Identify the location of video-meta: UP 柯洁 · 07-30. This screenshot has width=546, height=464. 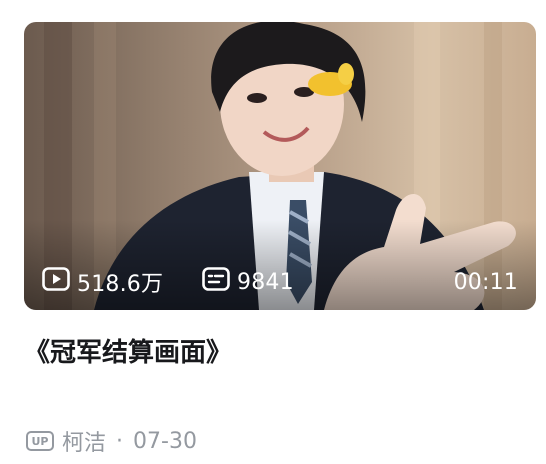
(111, 441).